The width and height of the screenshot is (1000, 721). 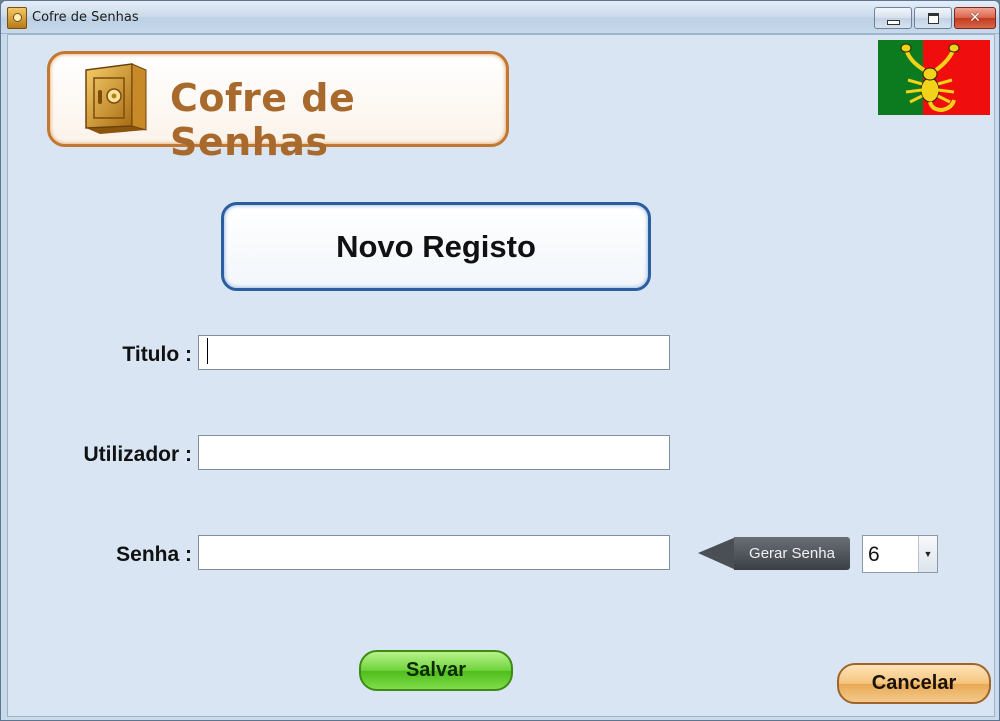 I want to click on window-title: Cofre de Senhas, so click(x=85, y=17).